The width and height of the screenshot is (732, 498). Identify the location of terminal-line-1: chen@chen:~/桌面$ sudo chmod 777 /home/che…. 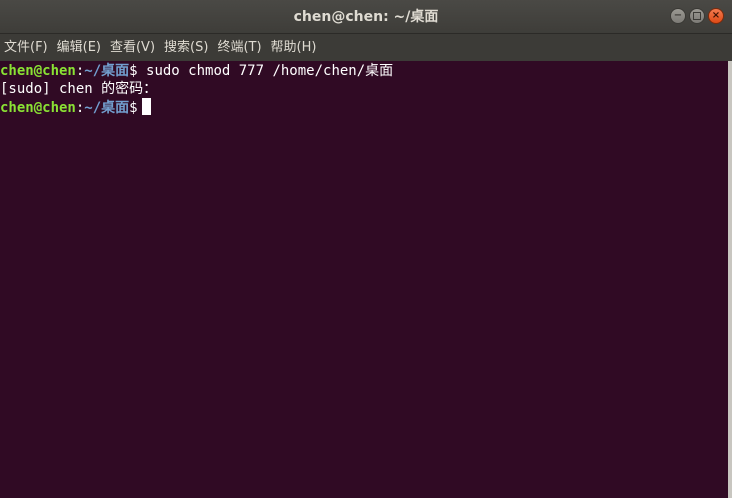
(364, 71).